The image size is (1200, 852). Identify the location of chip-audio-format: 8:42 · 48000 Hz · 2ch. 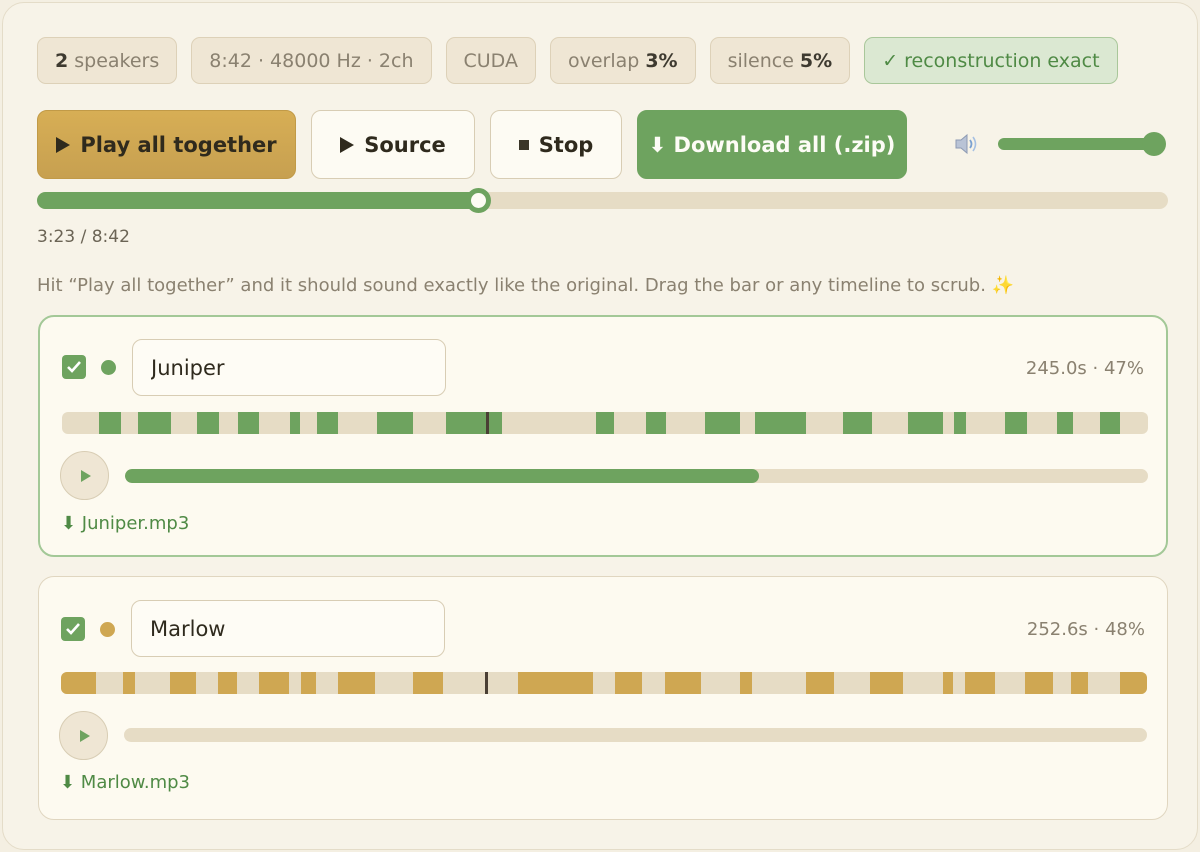
(311, 60).